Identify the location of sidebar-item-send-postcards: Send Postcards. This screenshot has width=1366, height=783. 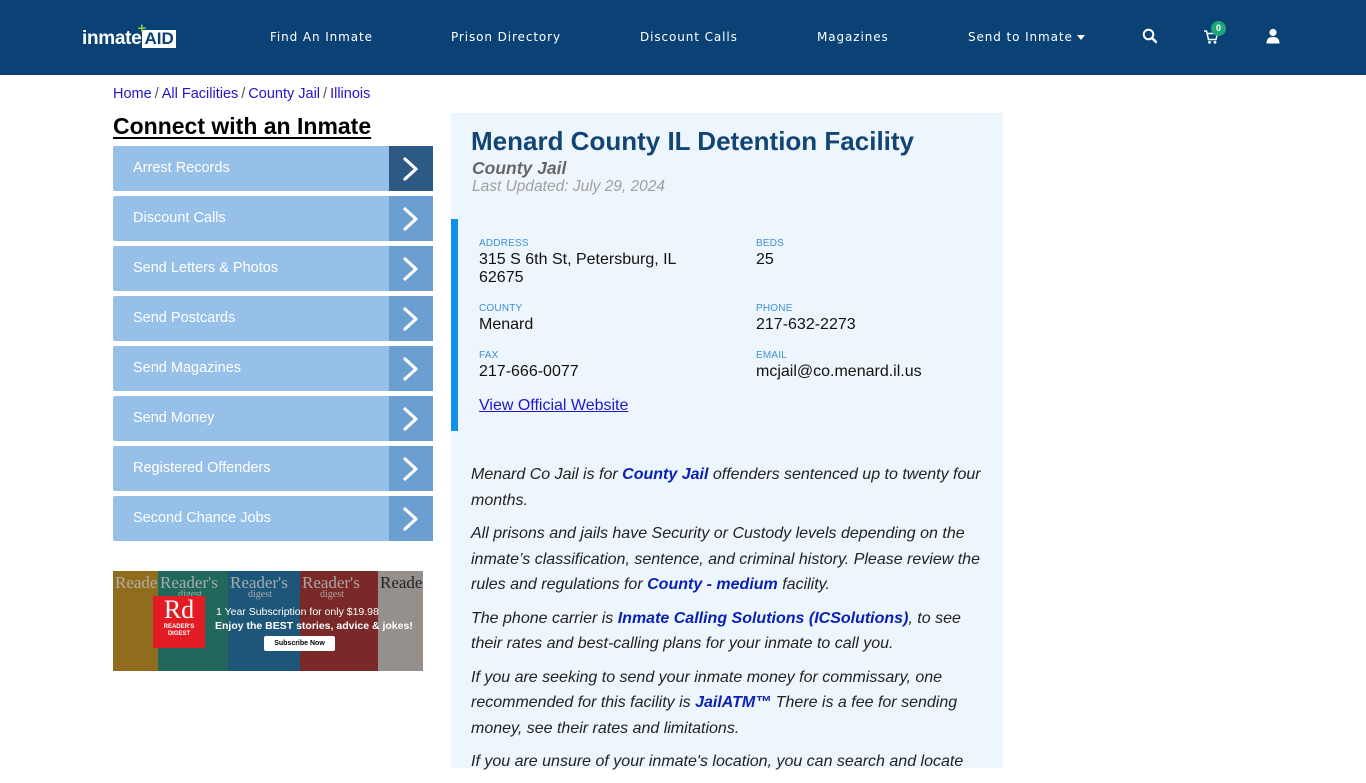
(273, 318).